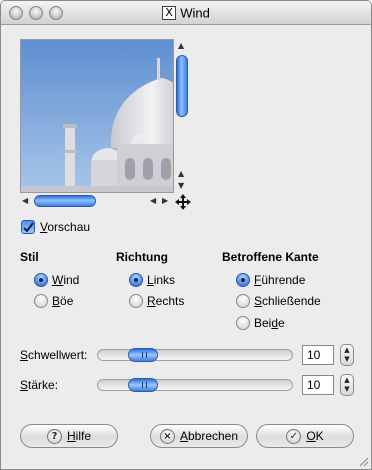 This screenshot has height=470, width=372. I want to click on label-rest: e, so click(281, 323).